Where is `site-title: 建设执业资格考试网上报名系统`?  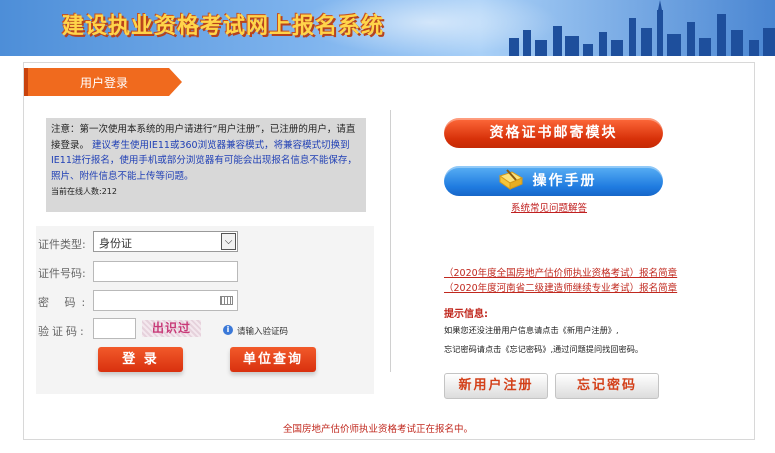 site-title: 建设执业资格考试网上报名系统 is located at coordinates (223, 26).